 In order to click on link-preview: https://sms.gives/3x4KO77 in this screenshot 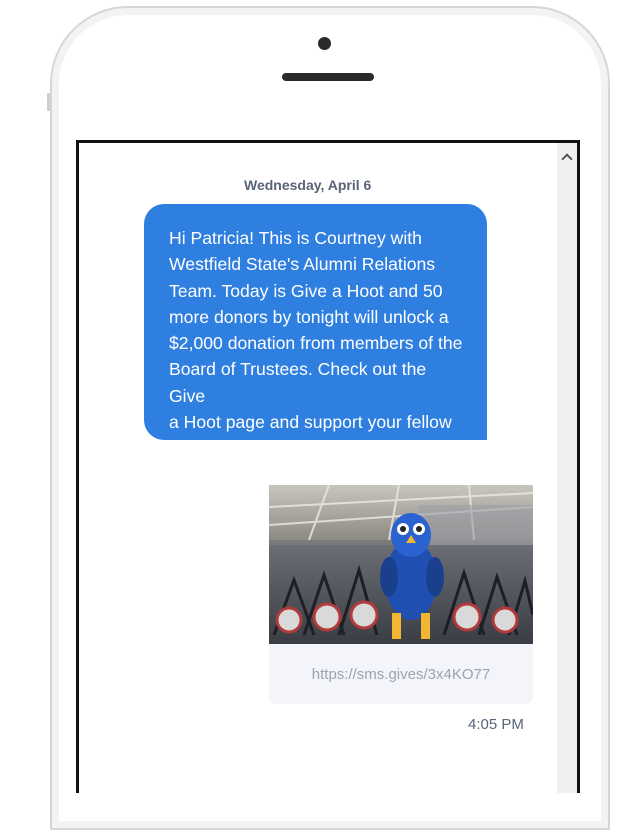, I will do `click(401, 674)`.